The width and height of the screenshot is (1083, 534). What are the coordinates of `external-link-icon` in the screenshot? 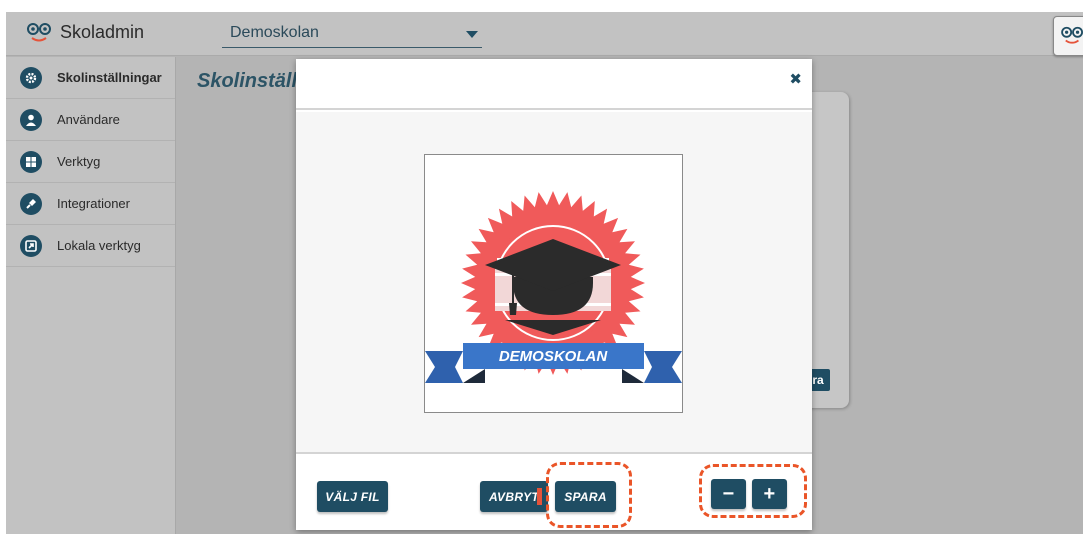 It's located at (31, 245).